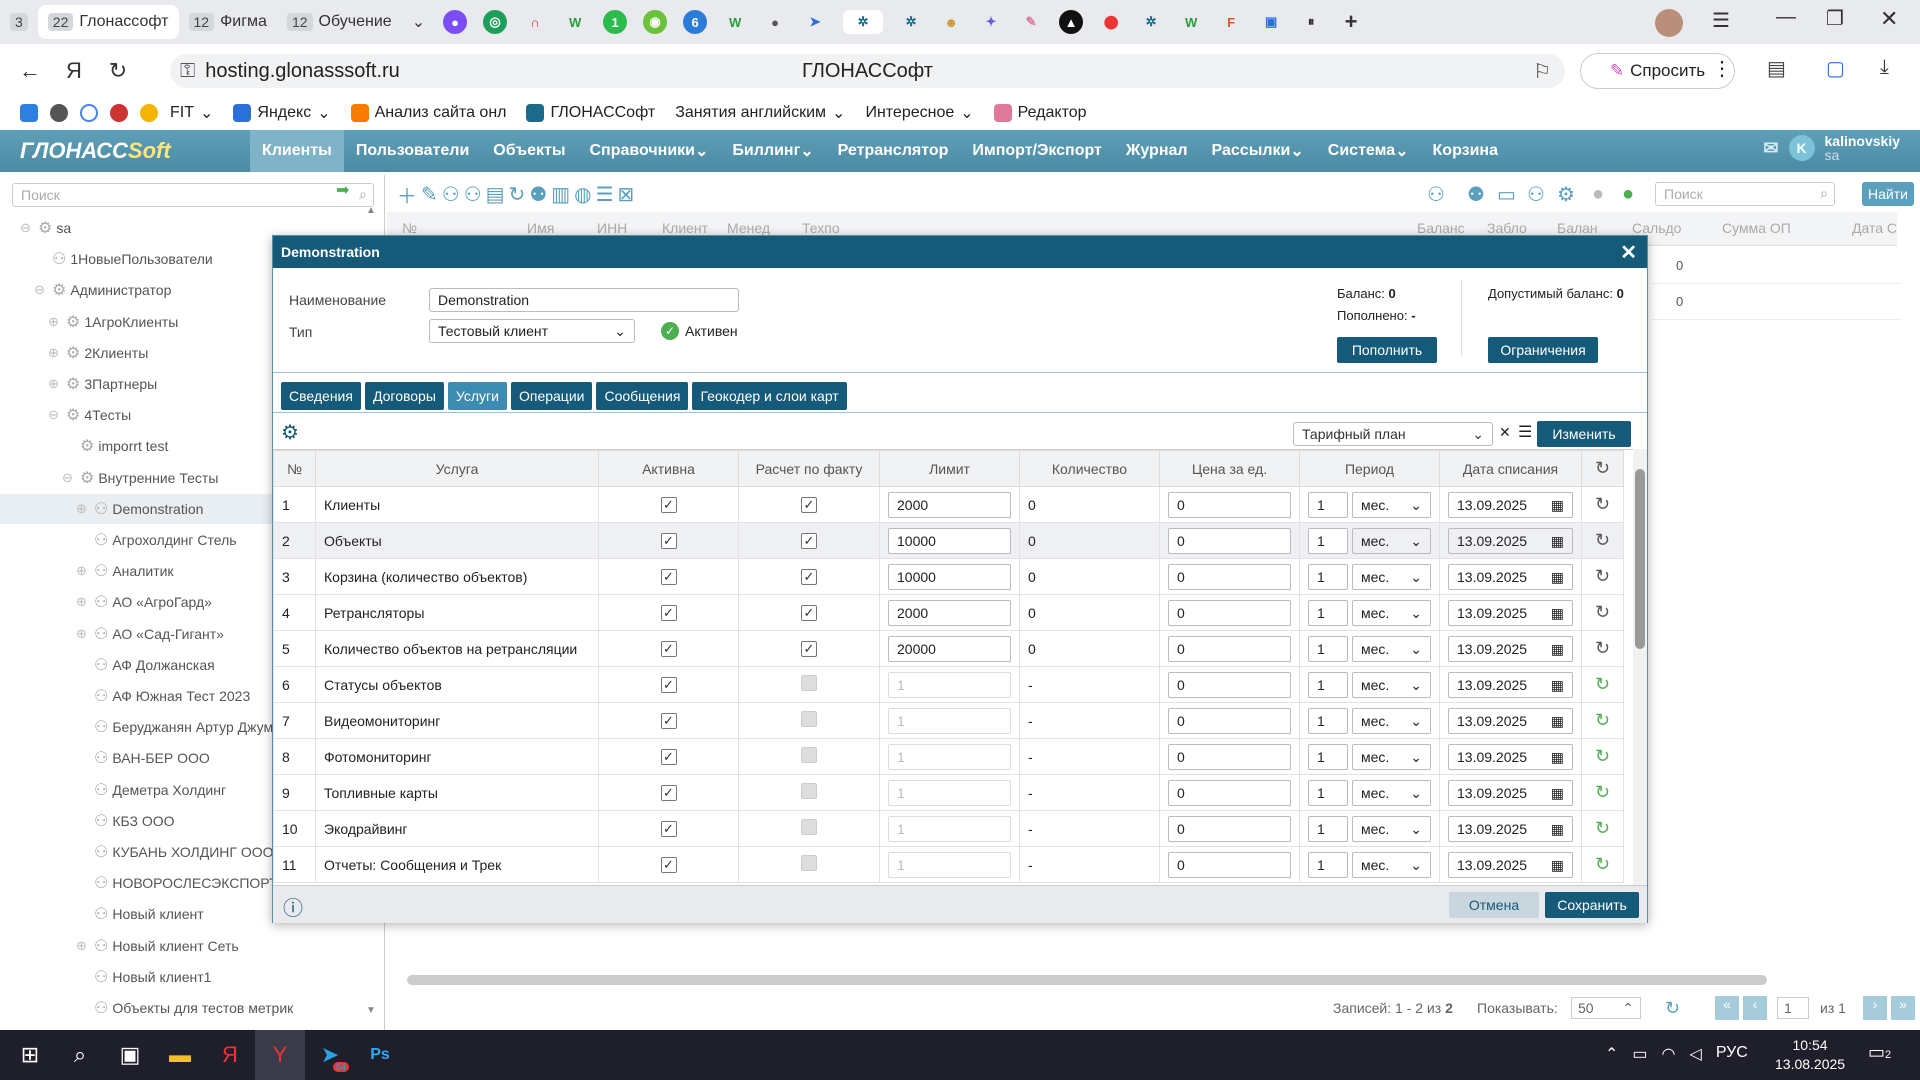 This screenshot has height=1080, width=1920. What do you see at coordinates (1592, 905) in the screenshot?
I see `save-button: Сохранить` at bounding box center [1592, 905].